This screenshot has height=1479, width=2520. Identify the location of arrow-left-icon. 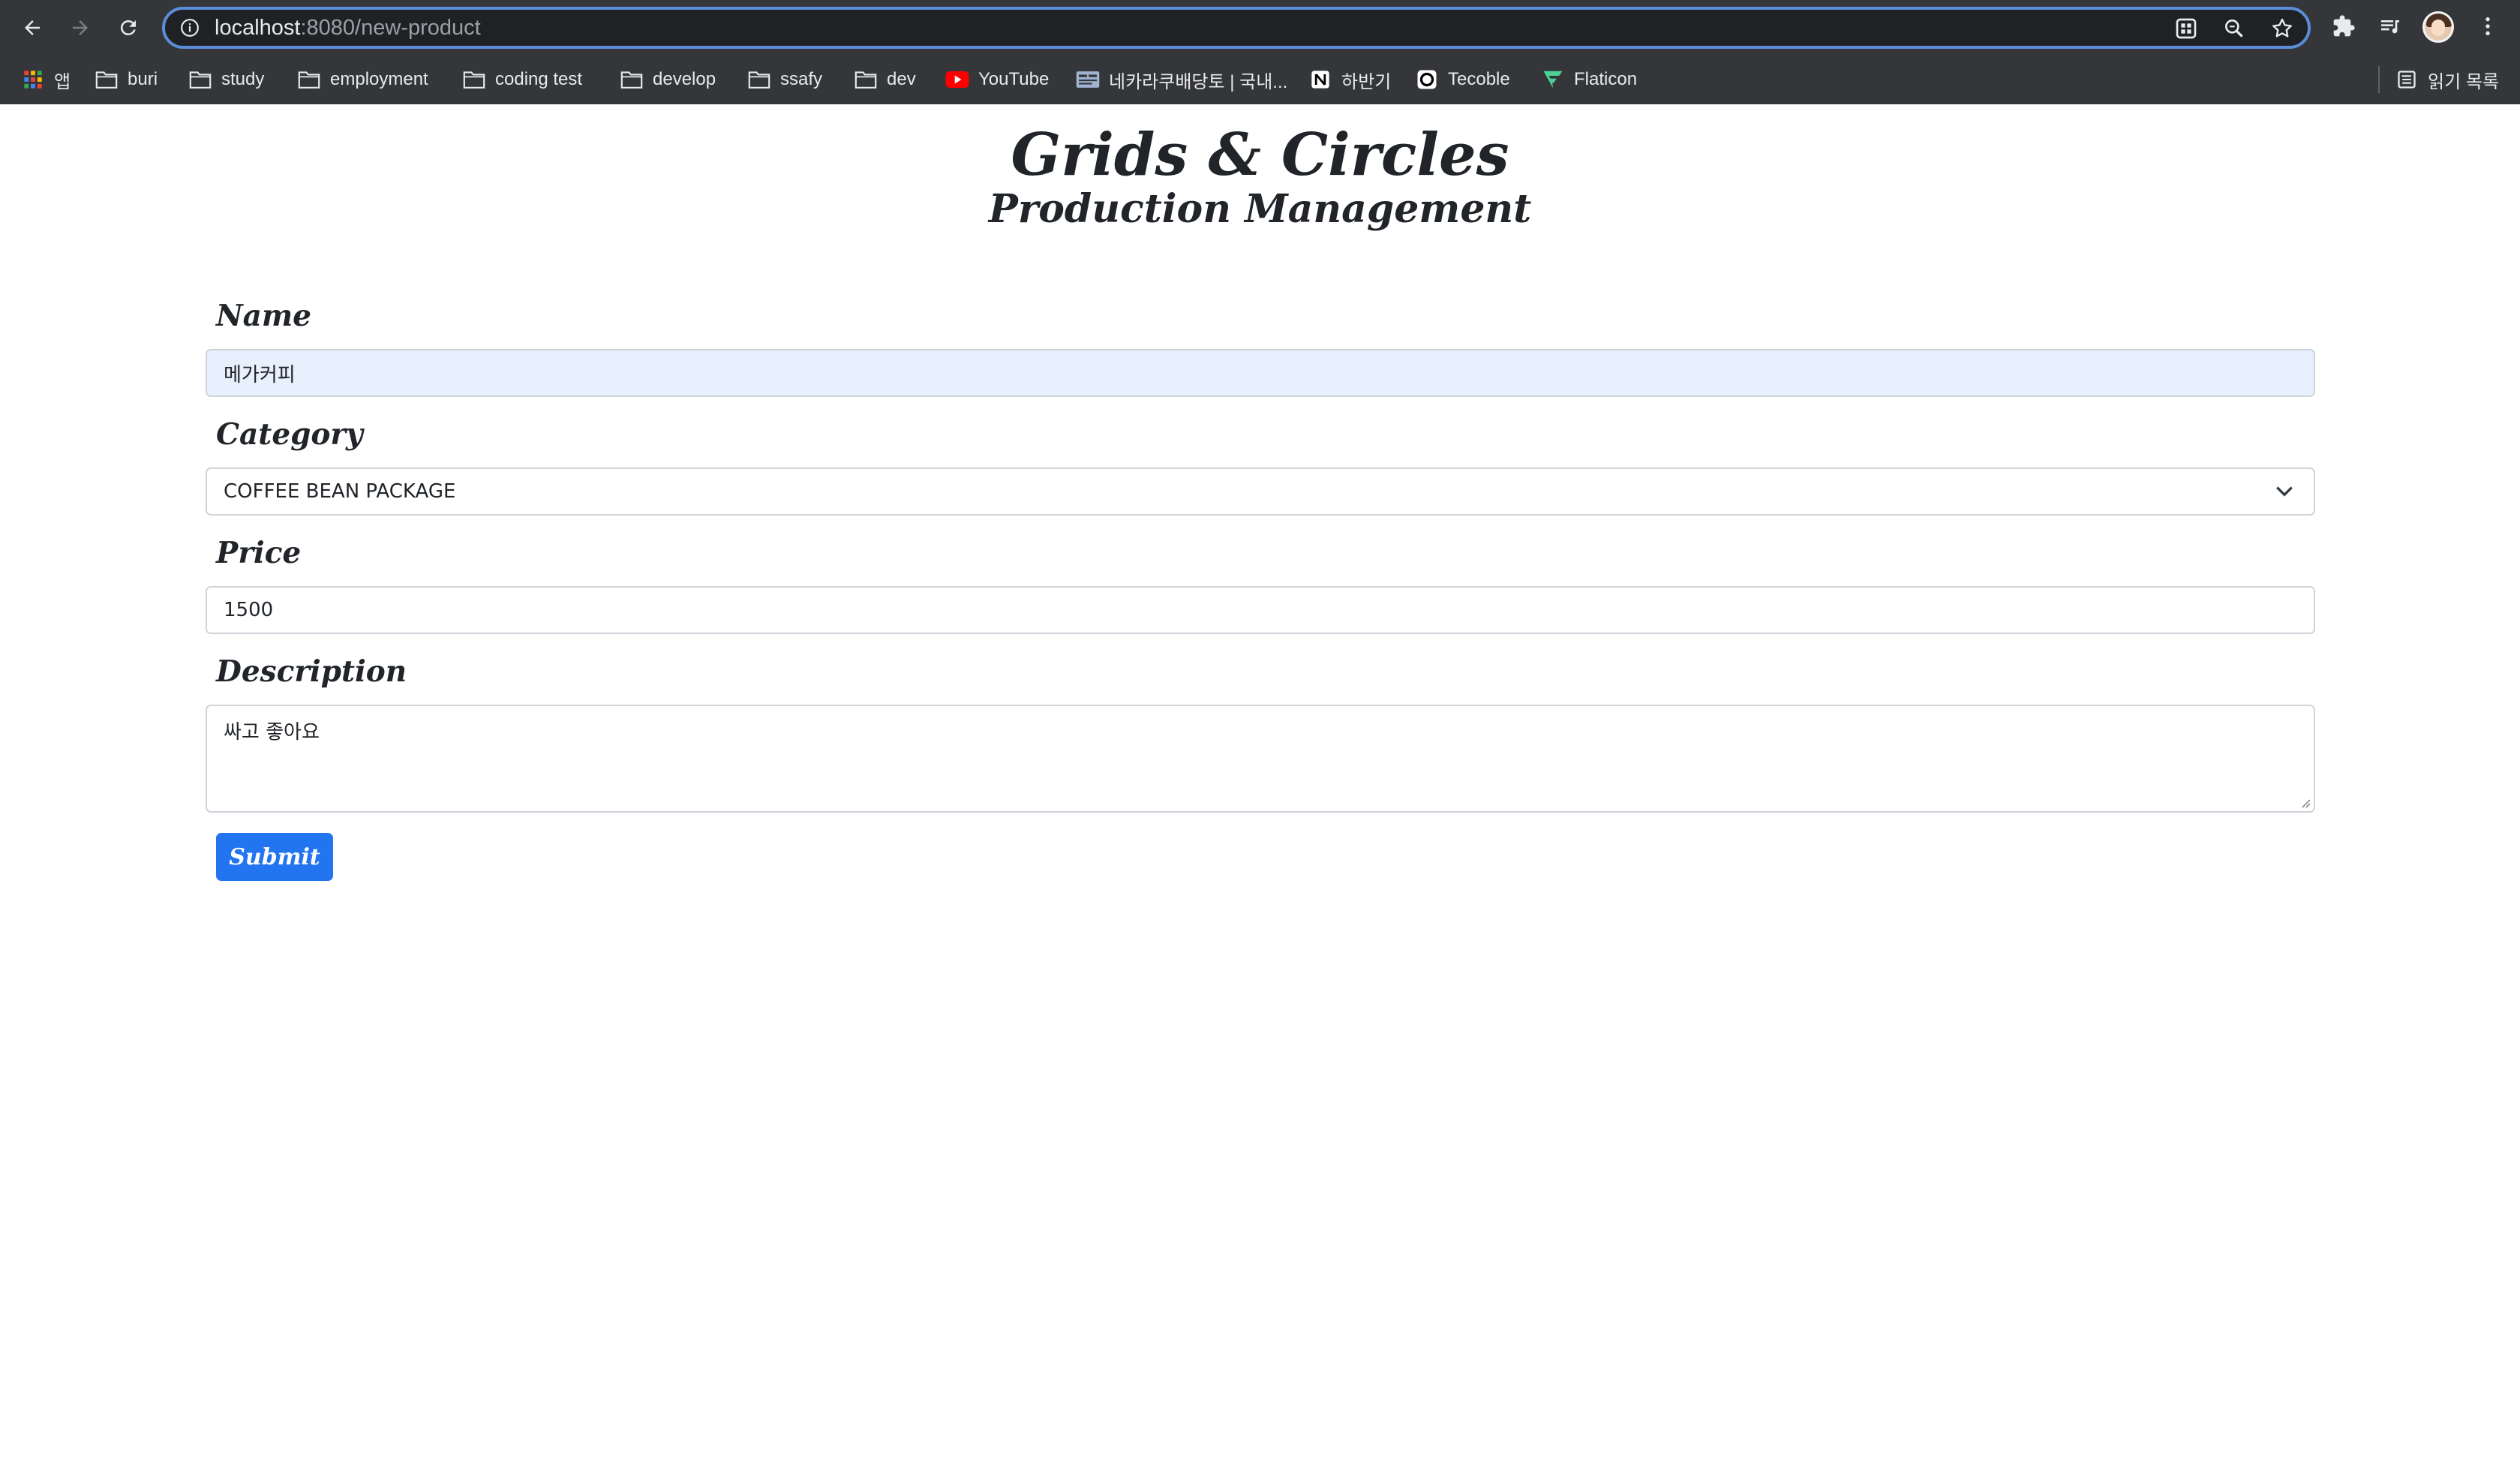
(32, 27).